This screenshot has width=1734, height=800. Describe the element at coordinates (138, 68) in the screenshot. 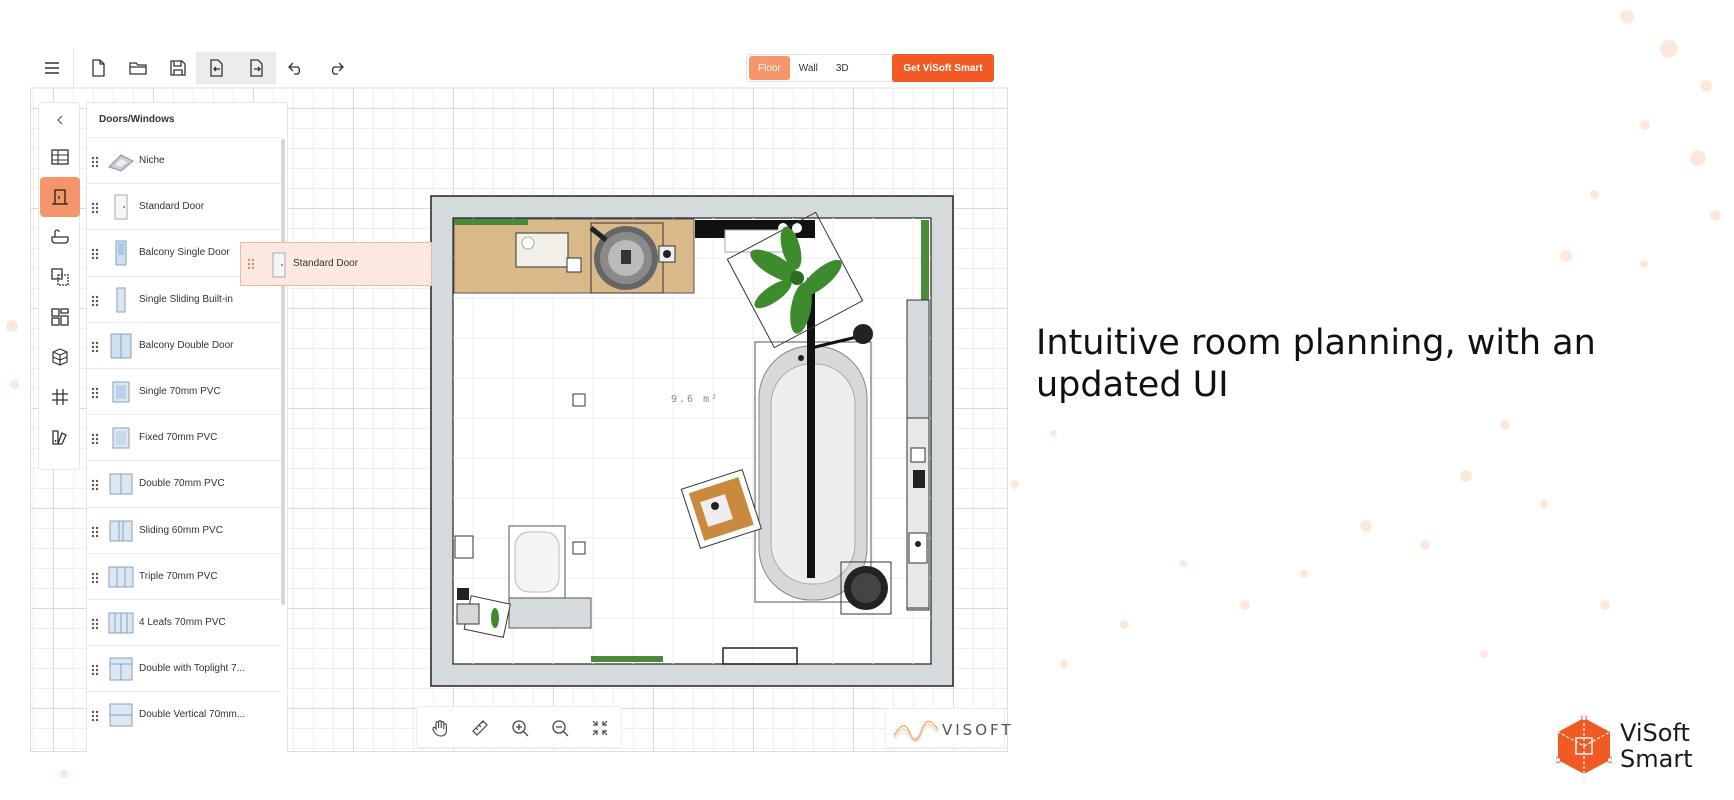

I see `open-folder-icon` at that location.